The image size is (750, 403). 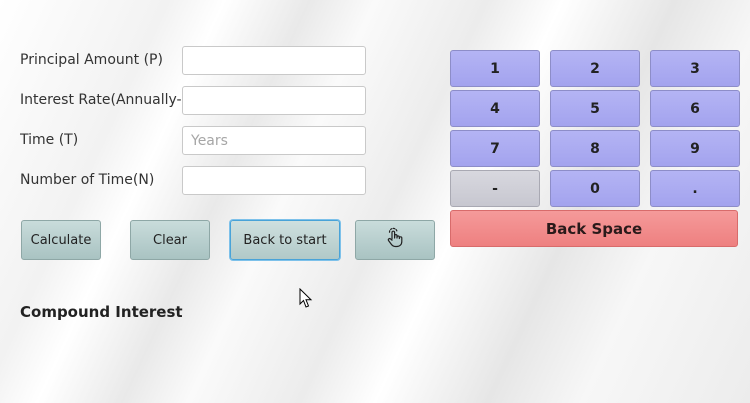 I want to click on keypad-key-0: 0, so click(x=595, y=188).